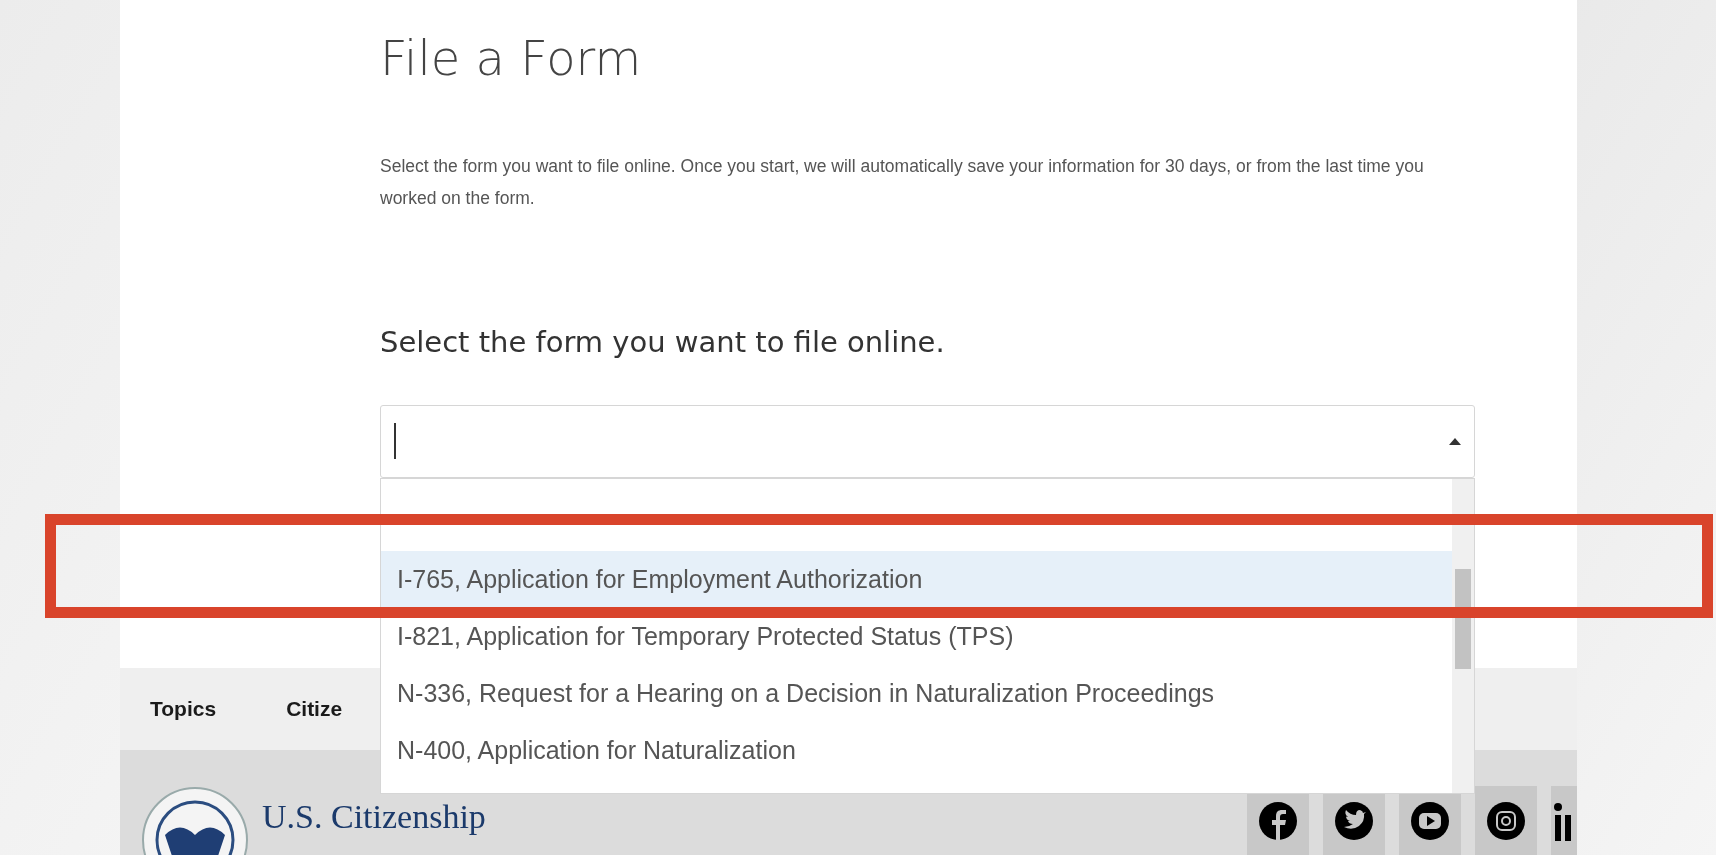 Image resolution: width=1716 pixels, height=855 pixels. What do you see at coordinates (1278, 821) in the screenshot?
I see `facebook-icon` at bounding box center [1278, 821].